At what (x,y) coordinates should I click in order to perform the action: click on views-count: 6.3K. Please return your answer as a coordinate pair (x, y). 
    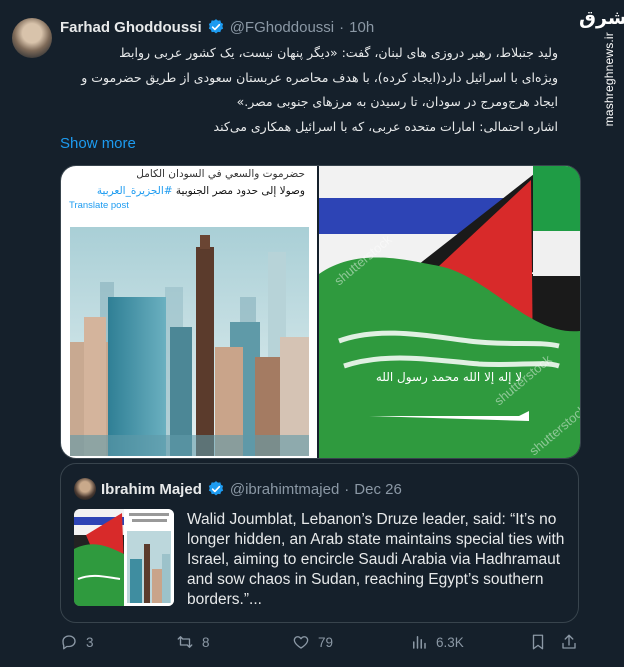
    Looking at the image, I should click on (450, 642).